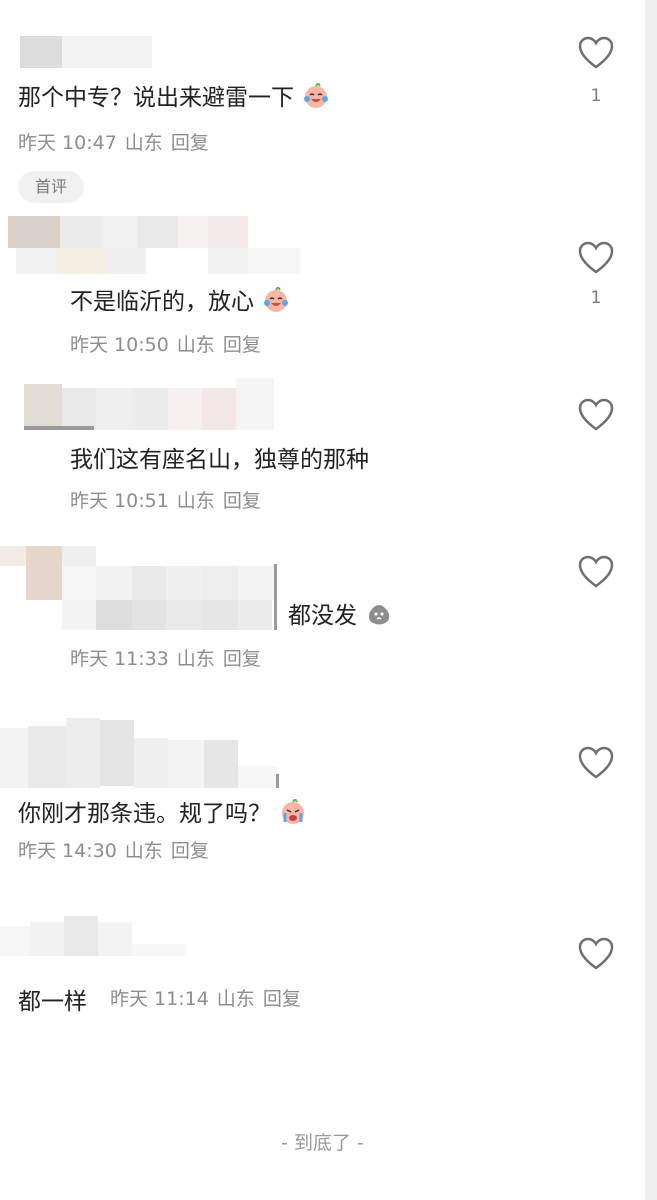 This screenshot has width=657, height=1200. What do you see at coordinates (209, 997) in the screenshot?
I see `comment-meta: 昨天 11:14 山东 回复` at bounding box center [209, 997].